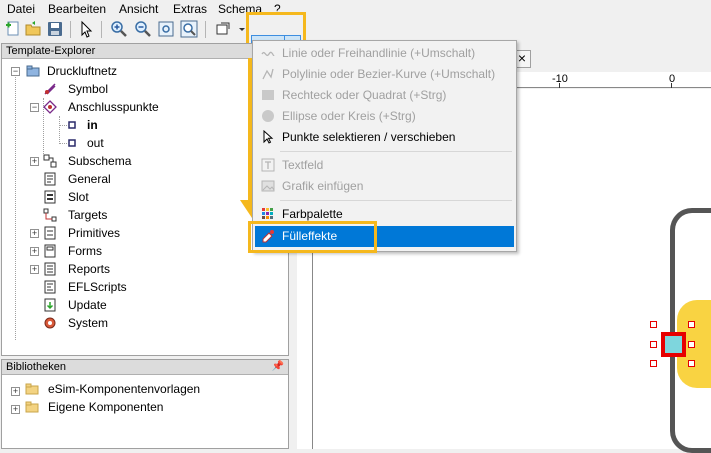 The image size is (711, 453). What do you see at coordinates (145, 51) in the screenshot?
I see `template-explorer-title: Template-Explorer` at bounding box center [145, 51].